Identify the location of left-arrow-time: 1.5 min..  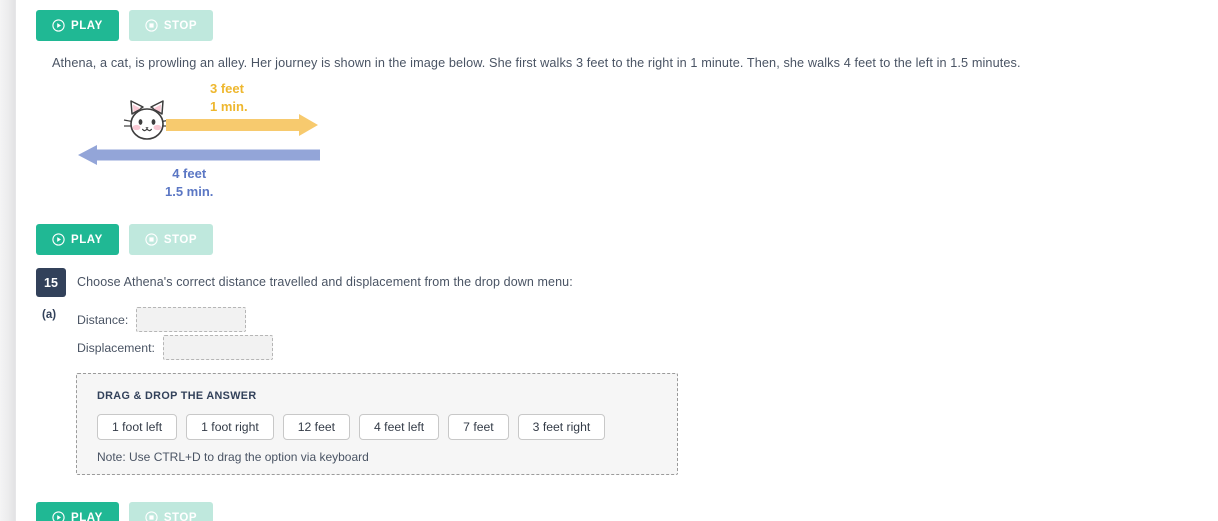
(189, 192).